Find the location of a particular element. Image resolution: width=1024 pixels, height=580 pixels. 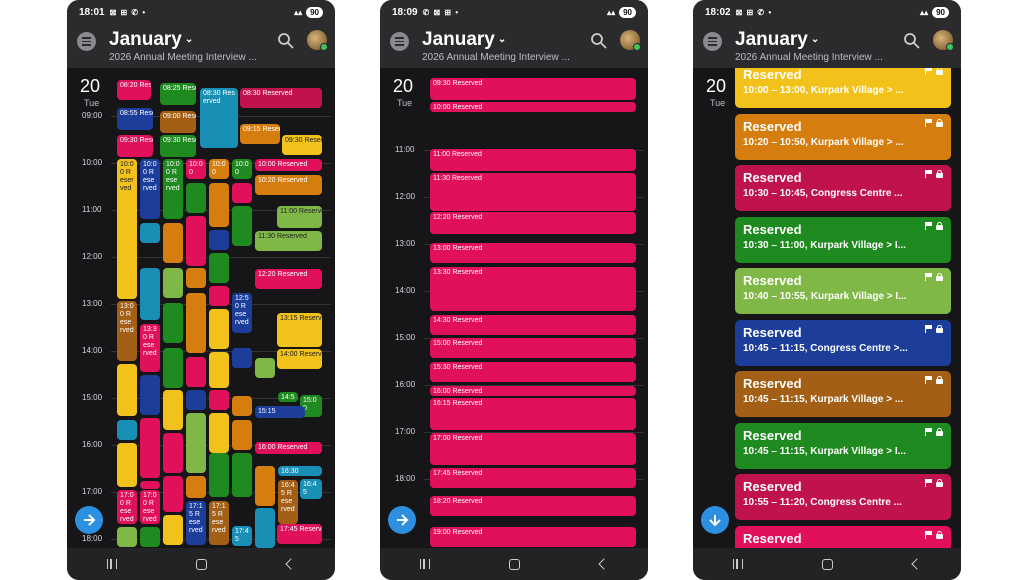

event-block: 08:30 Reserved is located at coordinates (281, 98).